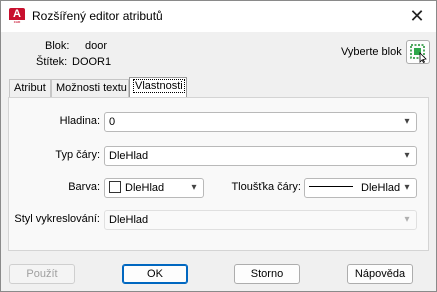 The image size is (437, 292). I want to click on linetype-dropdown: DleHlad ▾, so click(260, 156).